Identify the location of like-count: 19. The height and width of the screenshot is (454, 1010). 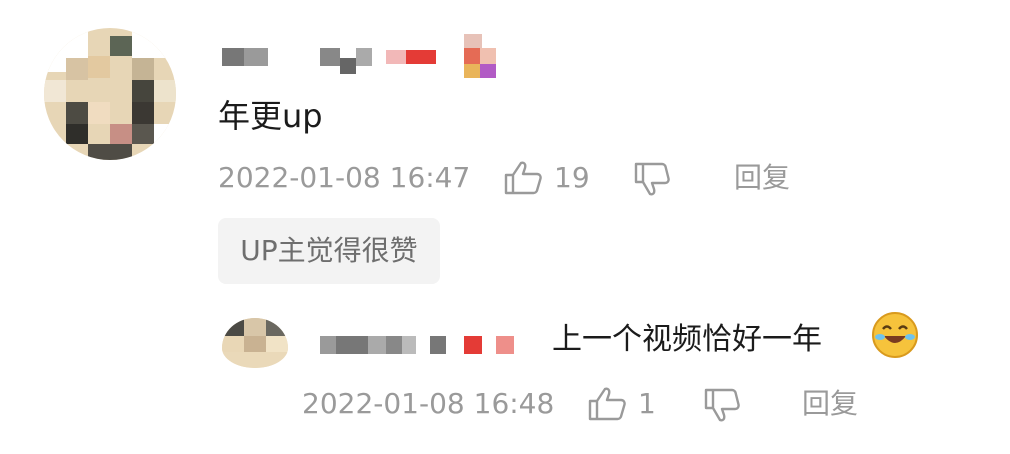
(572, 177).